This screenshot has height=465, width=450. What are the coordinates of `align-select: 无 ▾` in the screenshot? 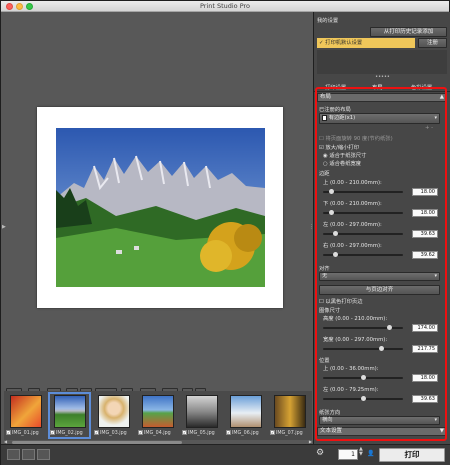 It's located at (379, 276).